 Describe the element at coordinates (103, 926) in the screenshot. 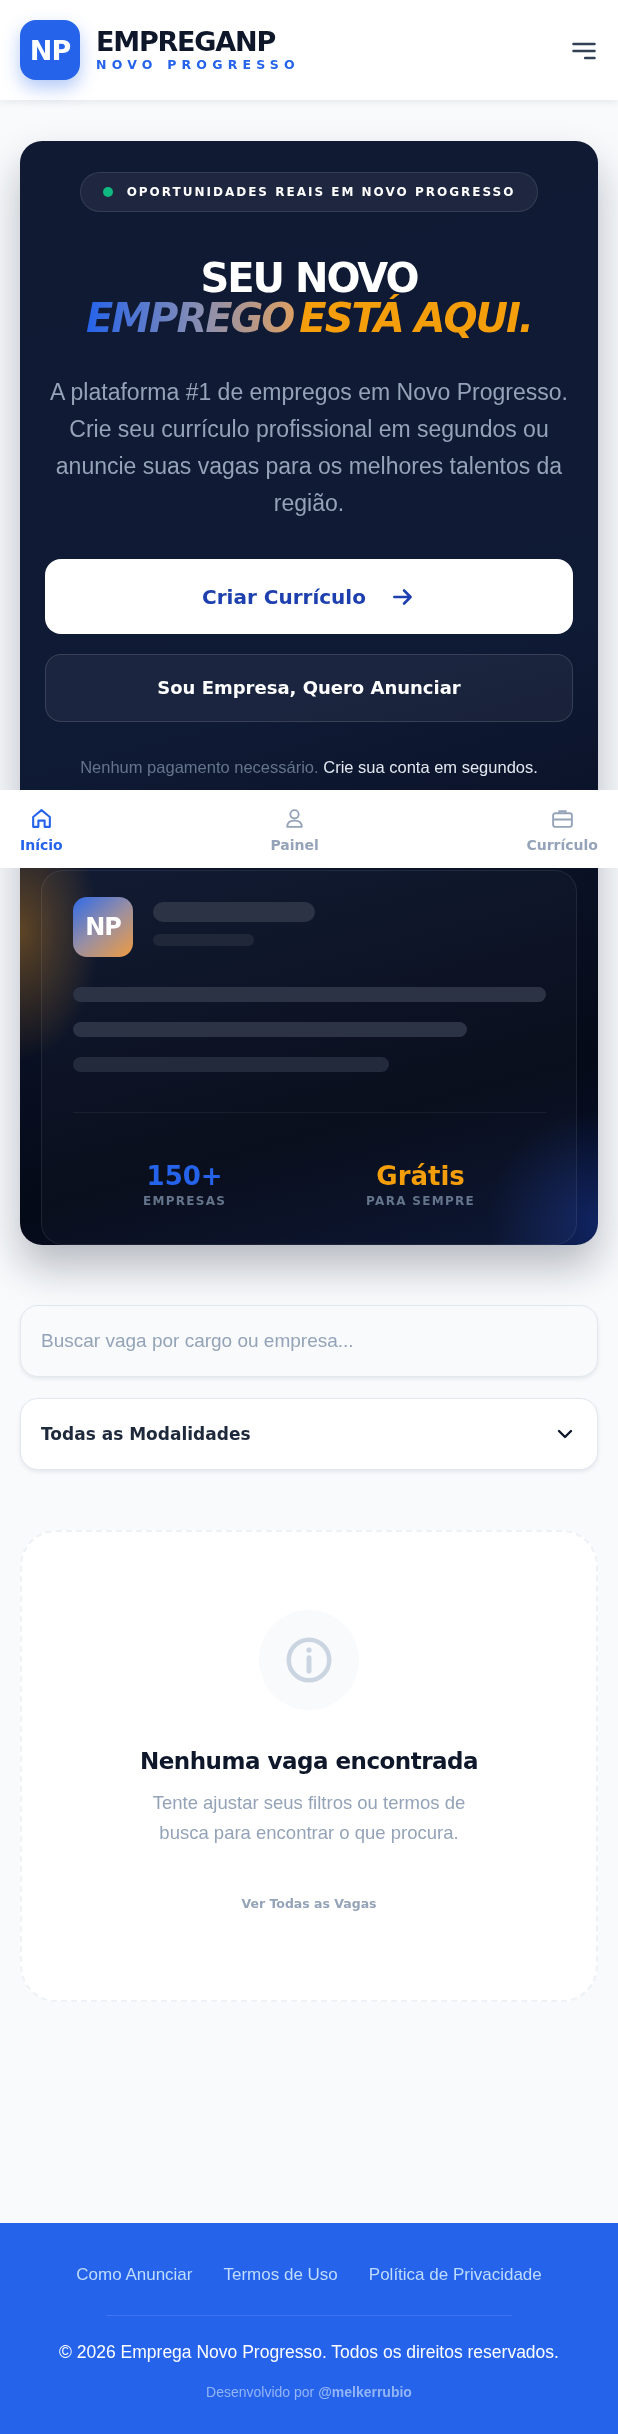

I see `preview-logo: NP` at that location.